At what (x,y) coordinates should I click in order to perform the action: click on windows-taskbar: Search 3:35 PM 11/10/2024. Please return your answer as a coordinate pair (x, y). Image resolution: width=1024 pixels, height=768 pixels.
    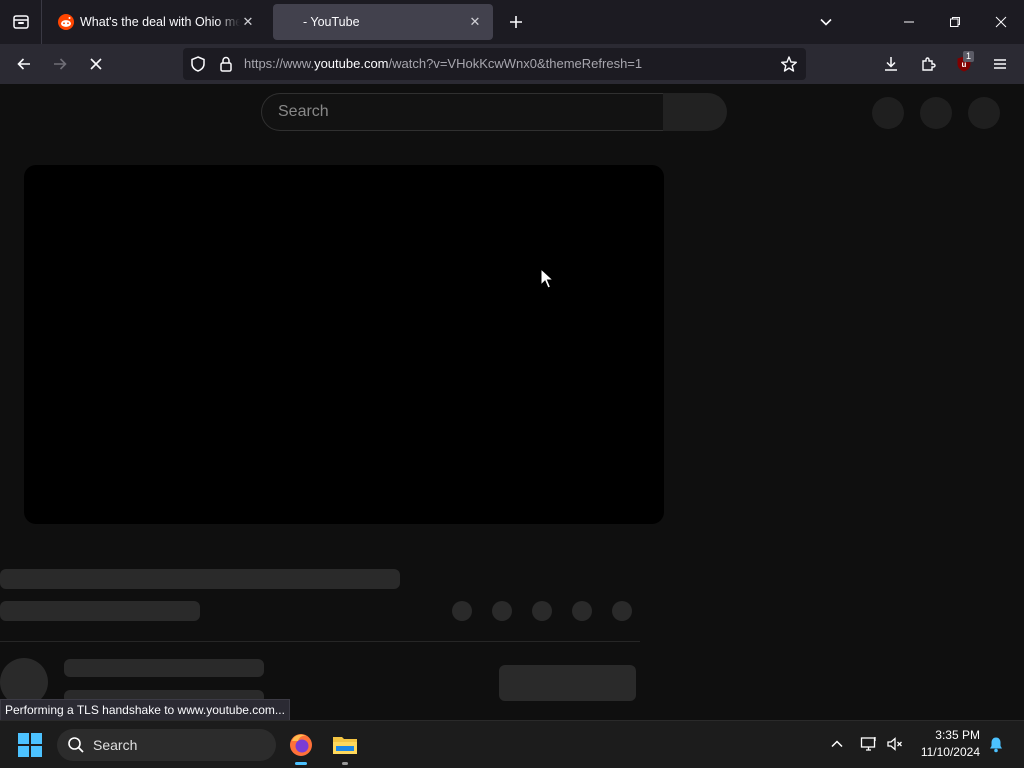
    Looking at the image, I should click on (512, 744).